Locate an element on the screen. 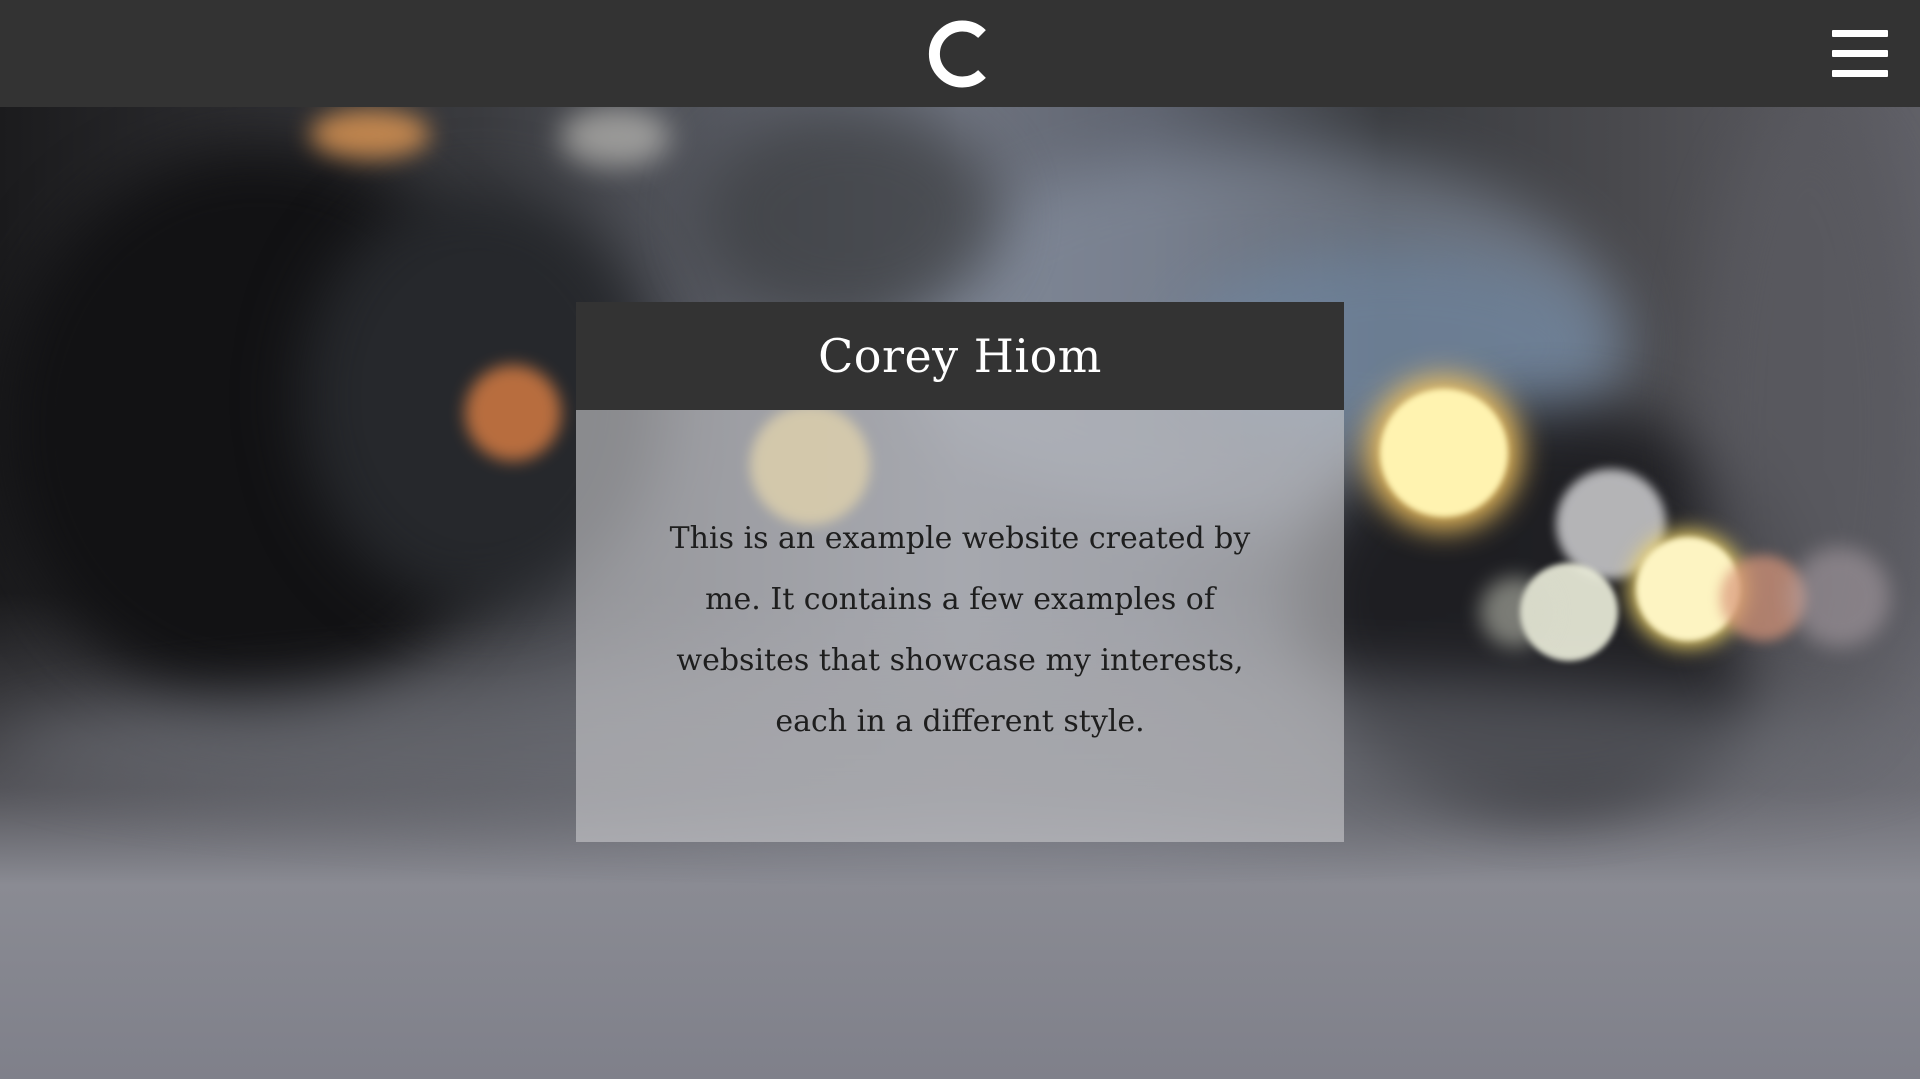 This screenshot has height=1079, width=1920. hamburger-menu-icon is located at coordinates (1860, 54).